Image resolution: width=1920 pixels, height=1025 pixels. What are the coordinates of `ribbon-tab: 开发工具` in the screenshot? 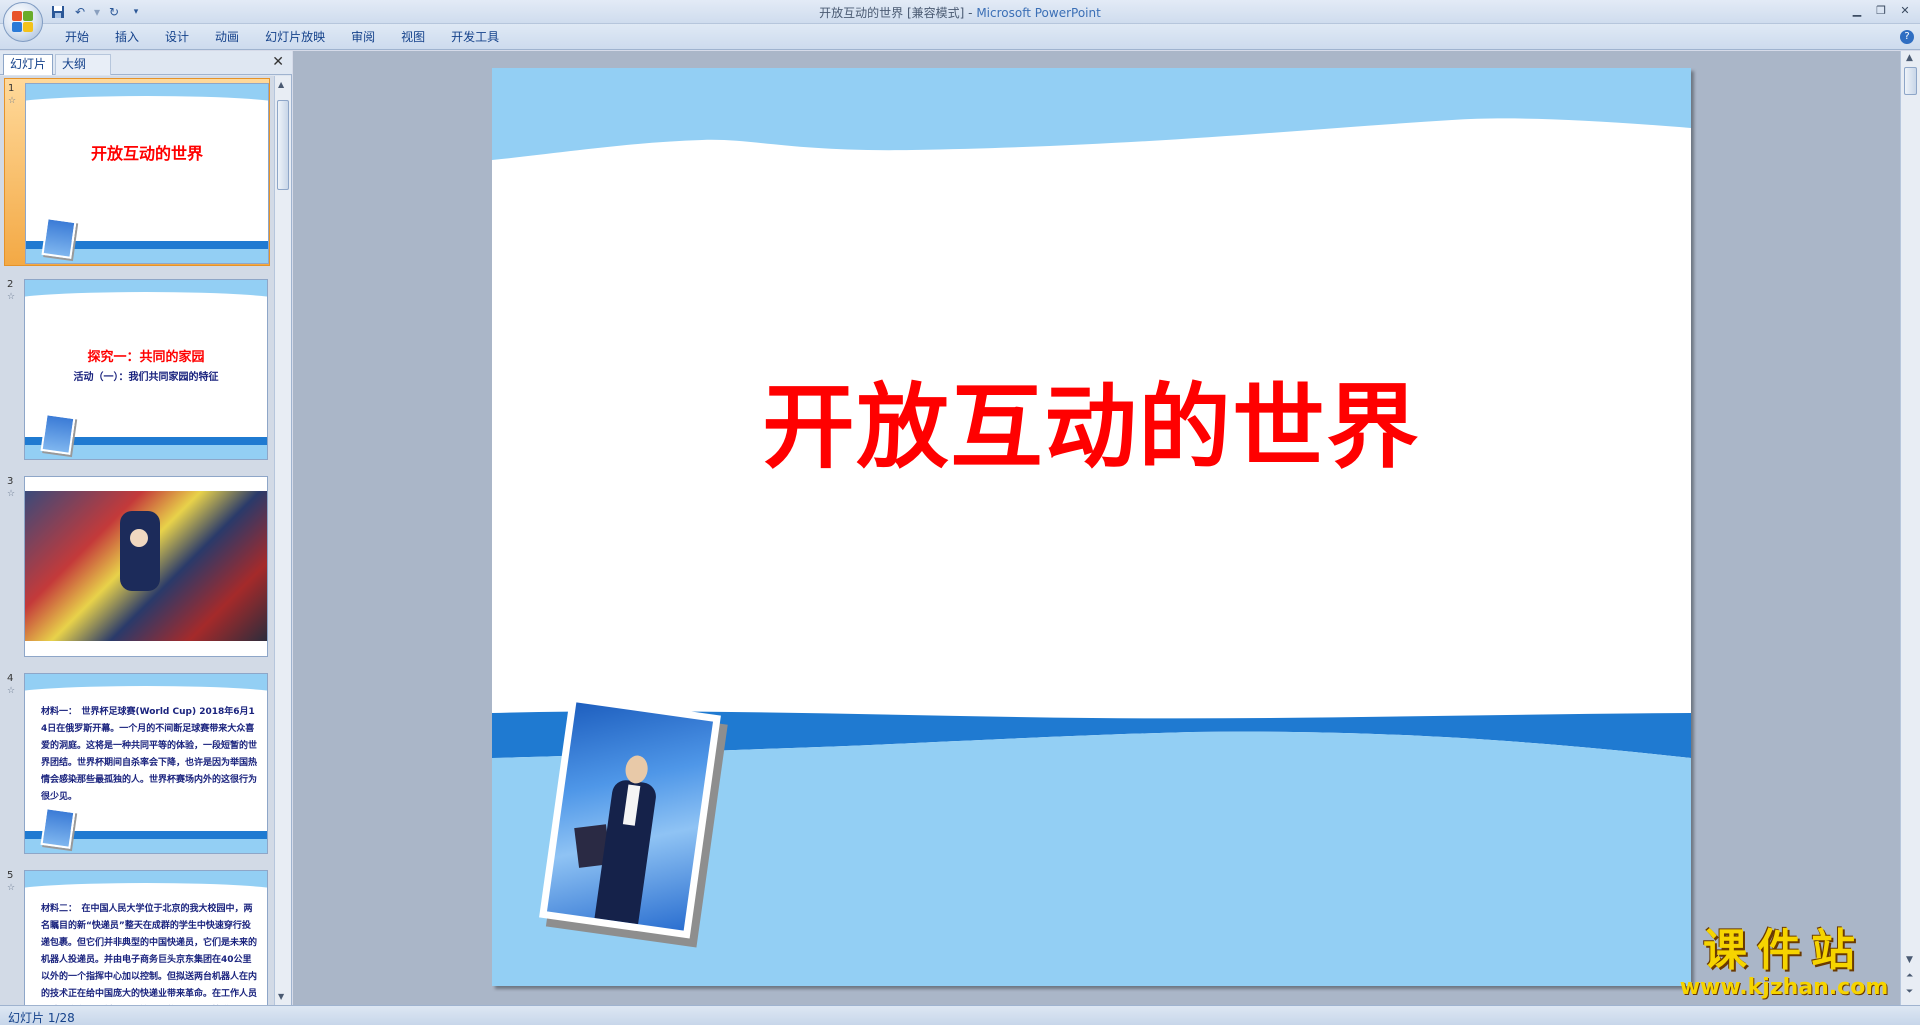 It's located at (475, 37).